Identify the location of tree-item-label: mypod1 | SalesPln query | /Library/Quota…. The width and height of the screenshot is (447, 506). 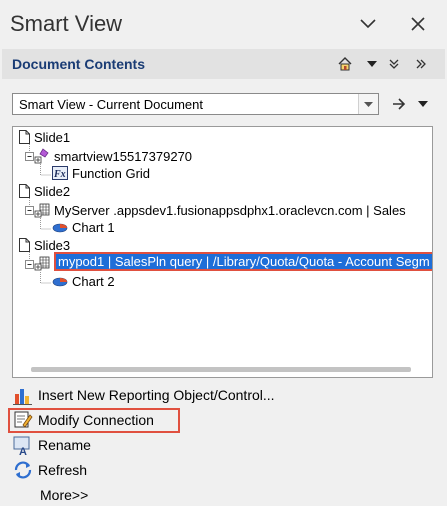
(244, 261).